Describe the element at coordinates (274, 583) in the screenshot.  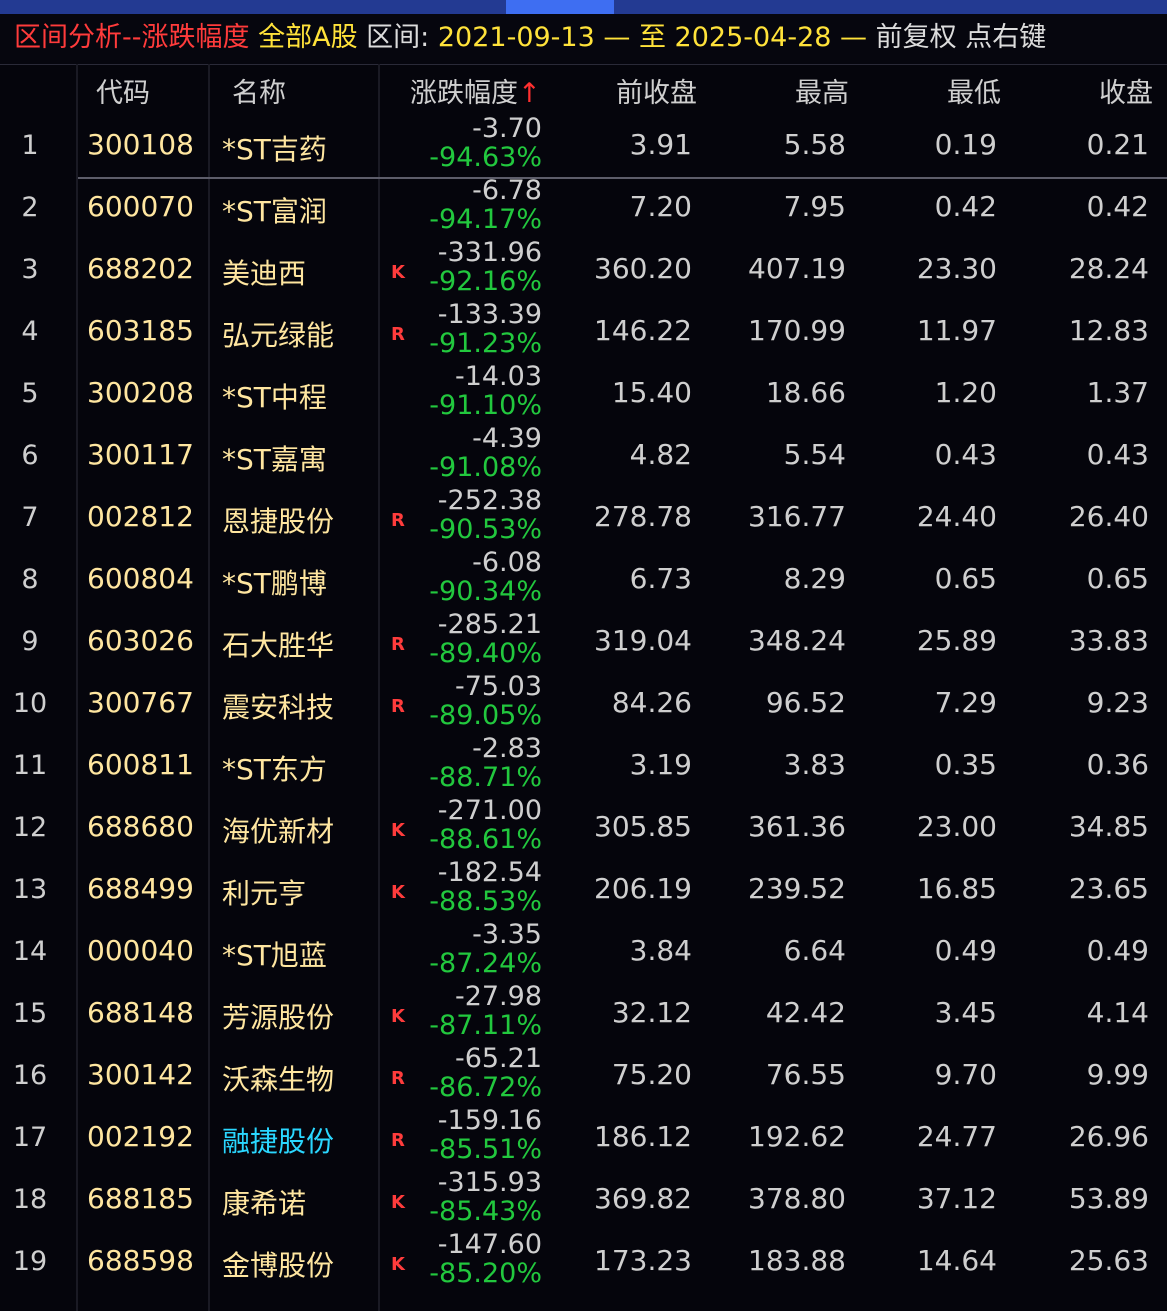
I see `stock-name: *ST鹏博` at that location.